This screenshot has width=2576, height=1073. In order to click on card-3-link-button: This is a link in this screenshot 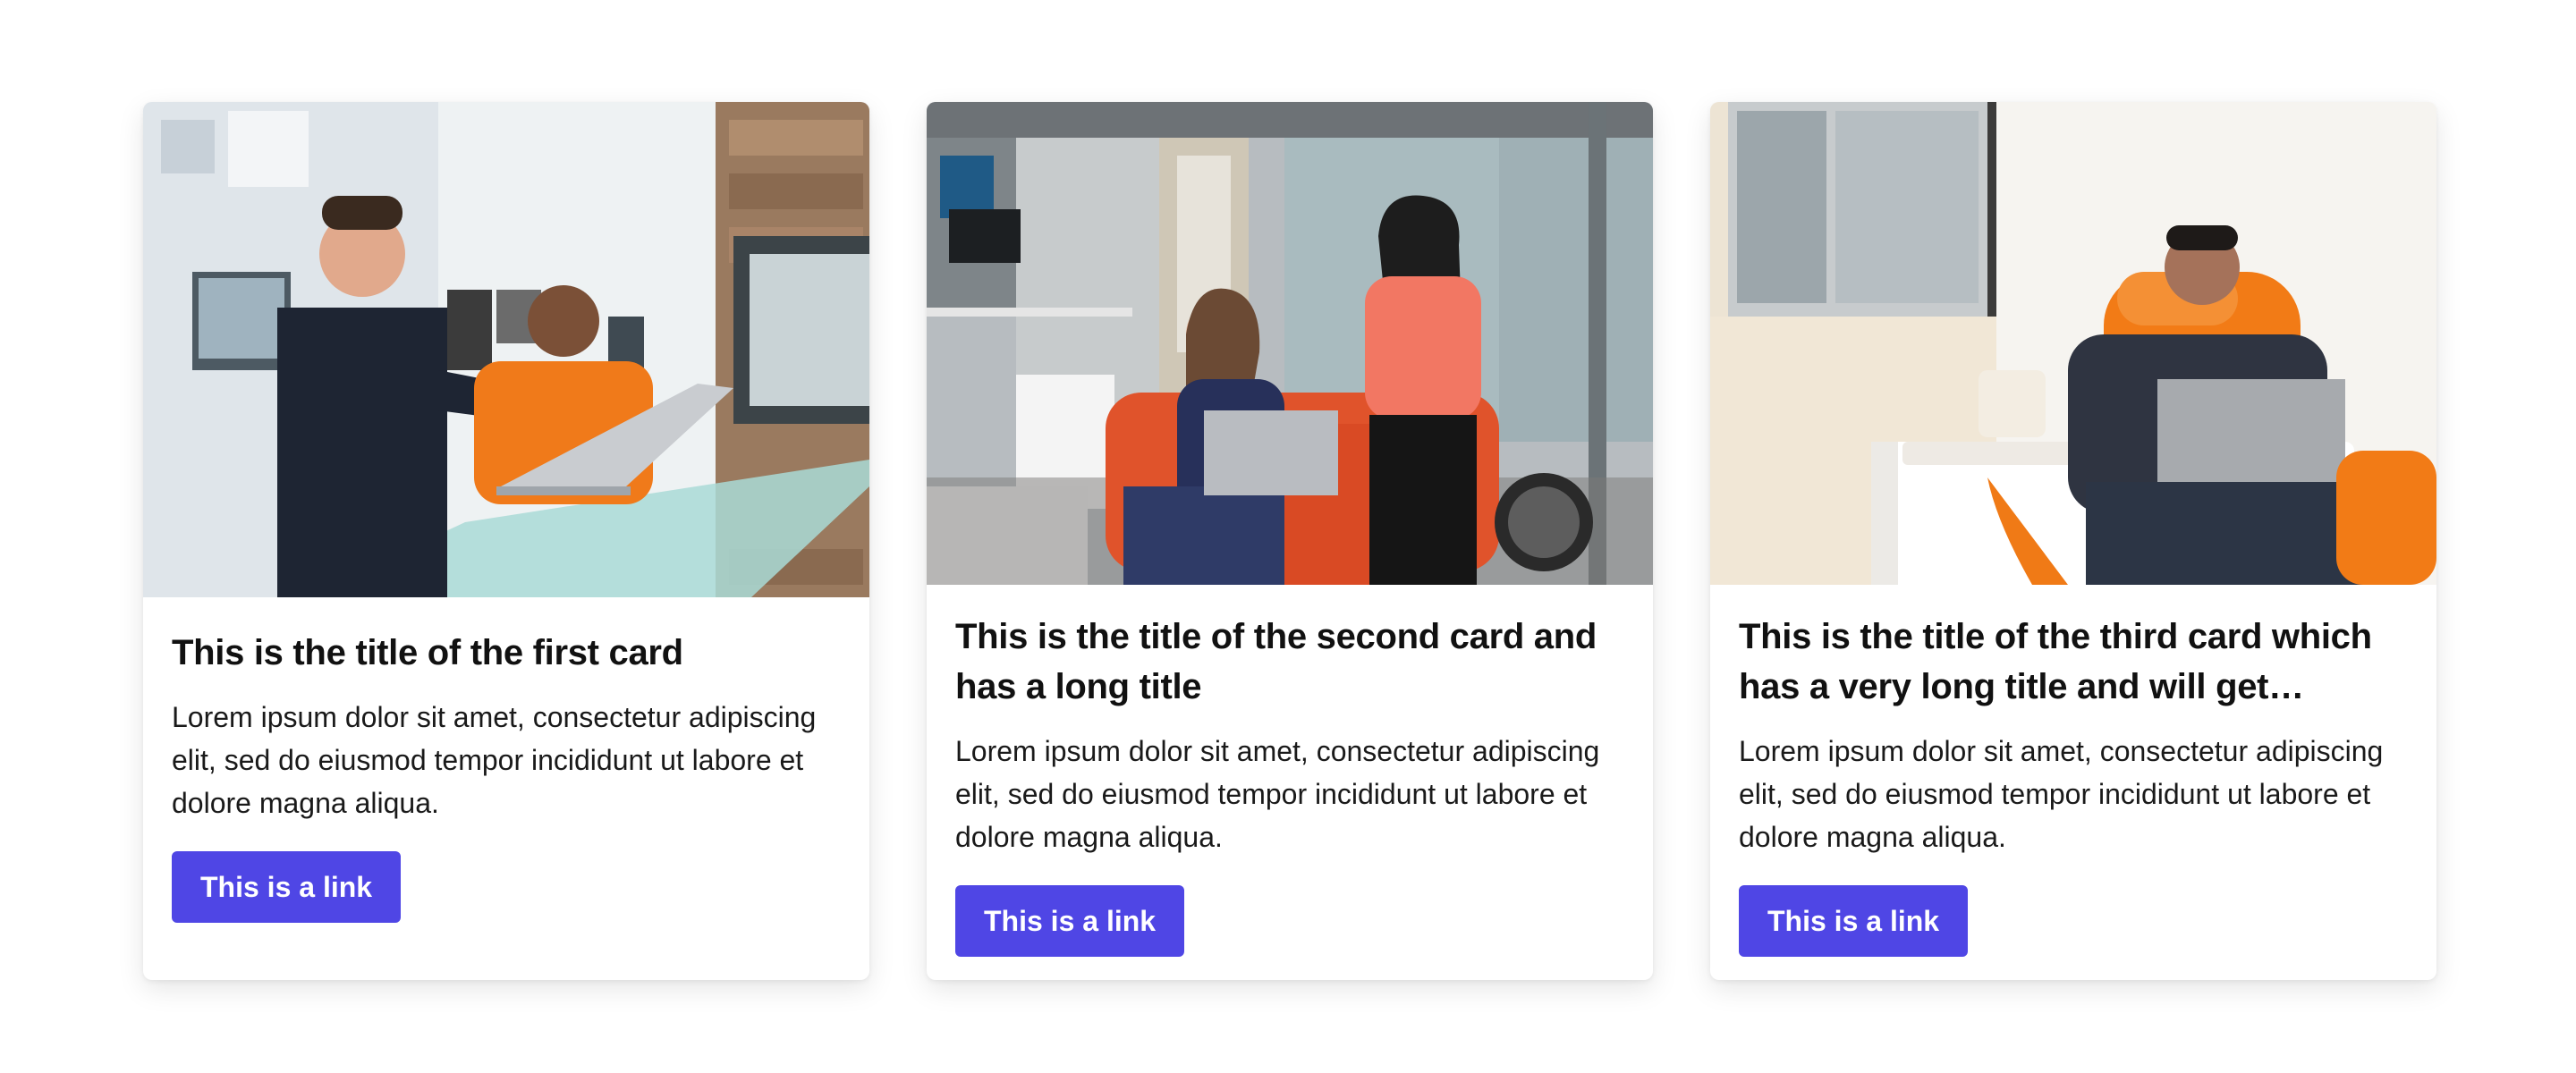, I will do `click(1854, 921)`.